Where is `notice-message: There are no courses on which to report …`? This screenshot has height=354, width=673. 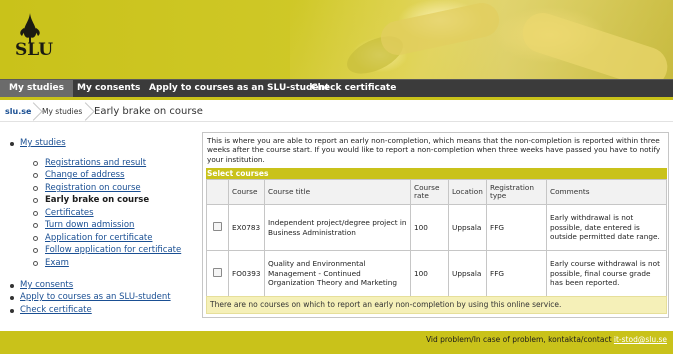
notice-message: There are no courses on which to report … is located at coordinates (436, 305).